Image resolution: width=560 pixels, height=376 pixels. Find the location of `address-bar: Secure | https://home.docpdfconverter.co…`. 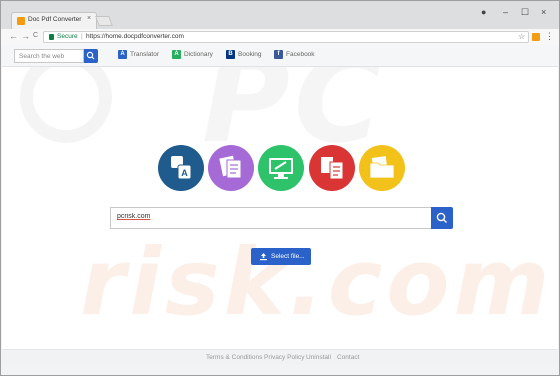

address-bar: Secure | https://home.docpdfconverter.co… is located at coordinates (286, 37).